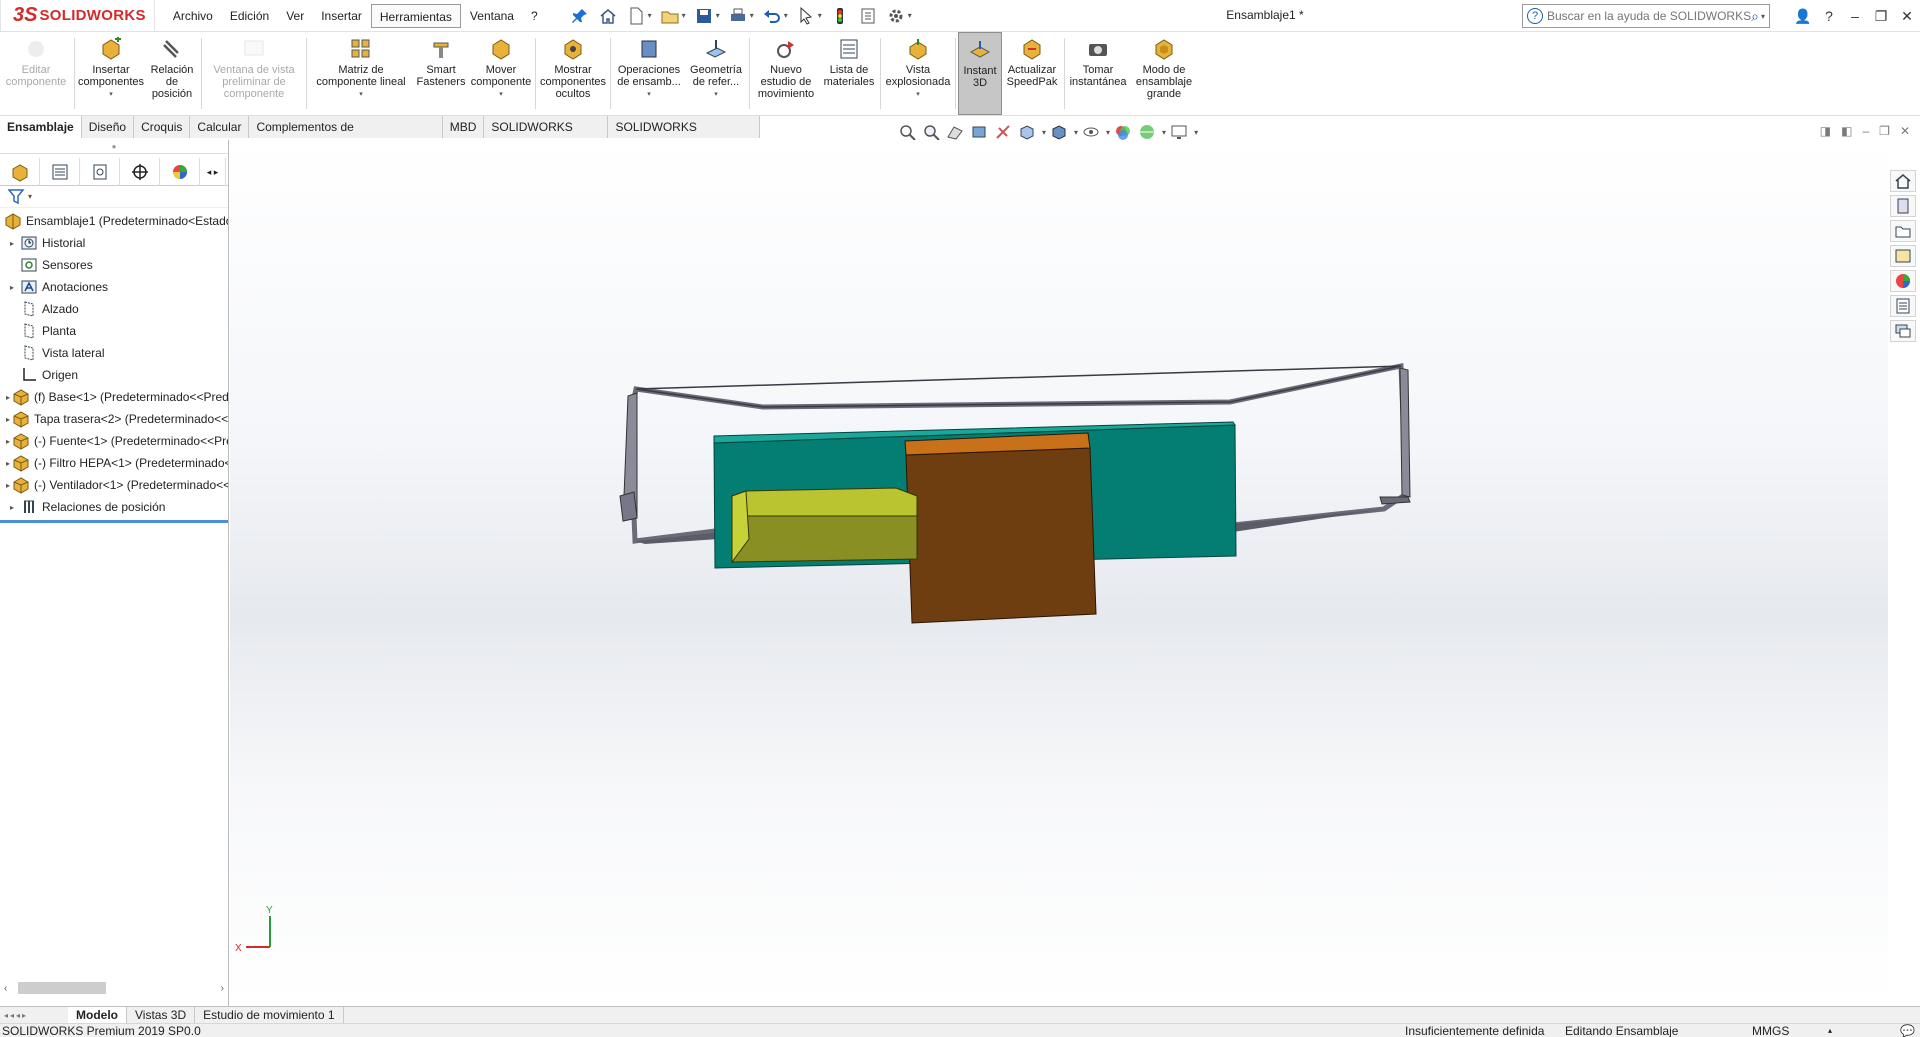 This screenshot has height=1037, width=1920. I want to click on rebuild-icon, so click(840, 16).